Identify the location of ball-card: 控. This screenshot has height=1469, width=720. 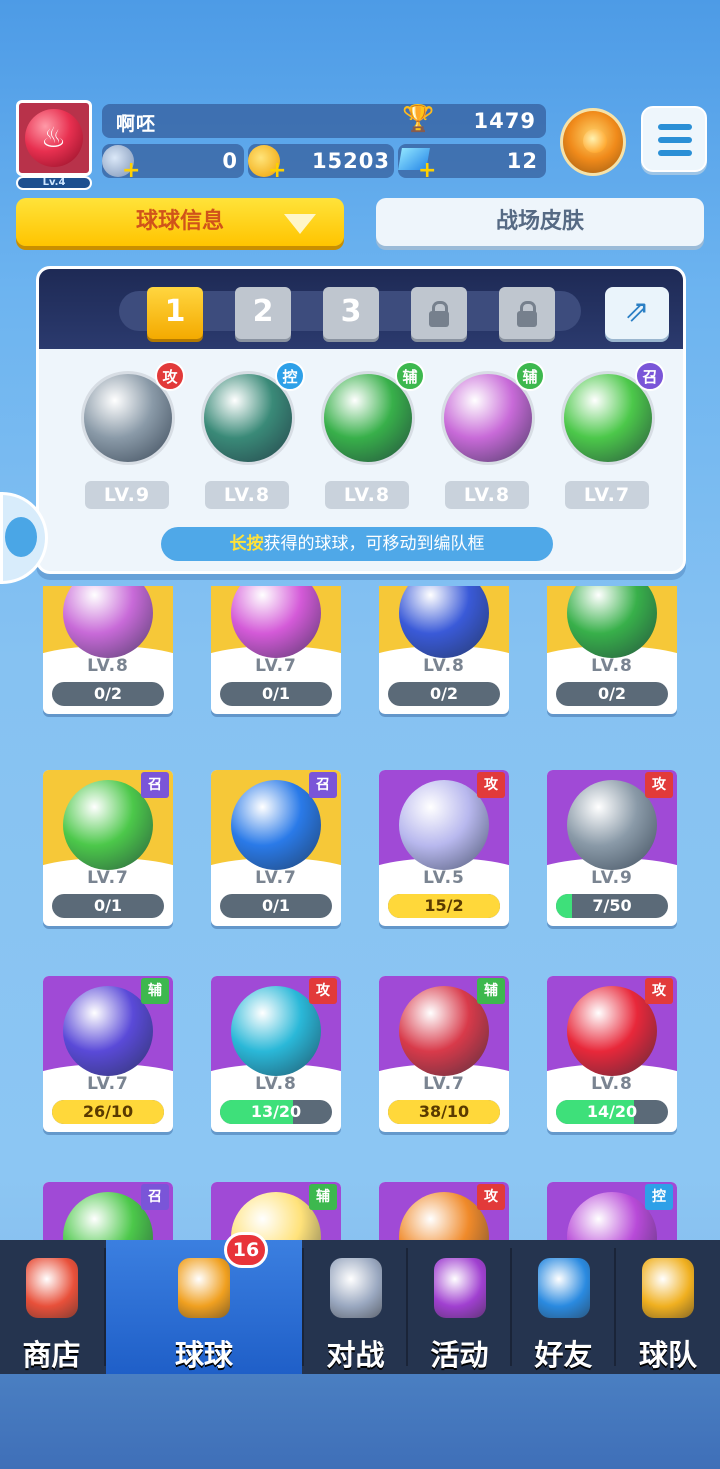
(612, 1211).